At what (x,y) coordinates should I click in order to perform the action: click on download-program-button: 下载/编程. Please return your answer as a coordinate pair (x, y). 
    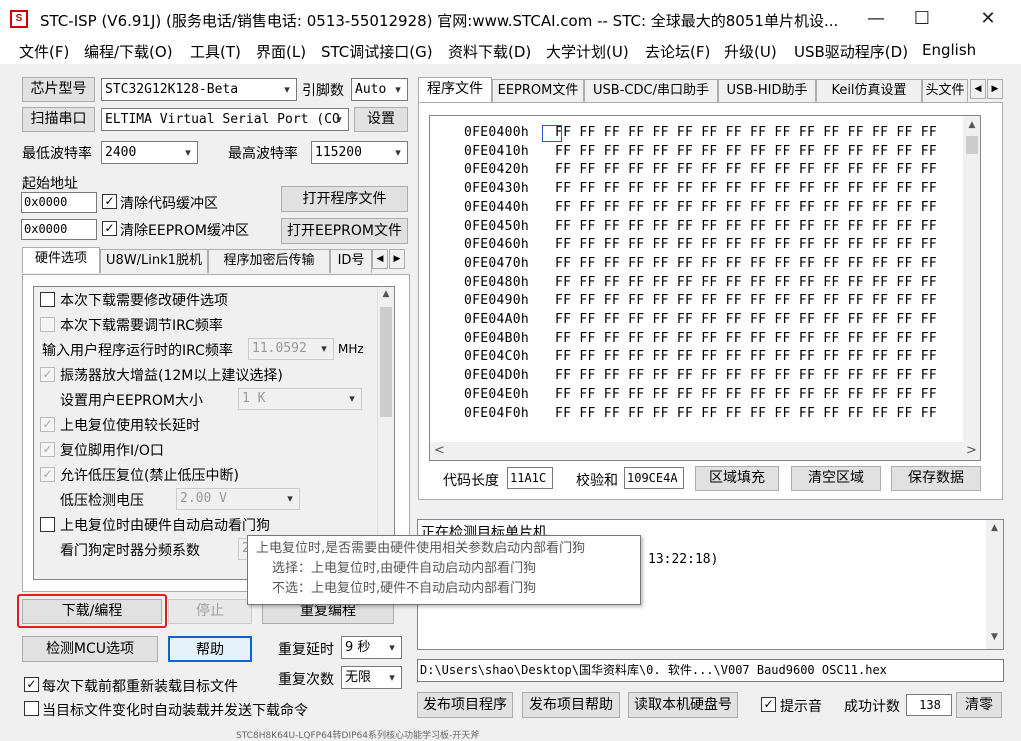
    Looking at the image, I should click on (92, 611).